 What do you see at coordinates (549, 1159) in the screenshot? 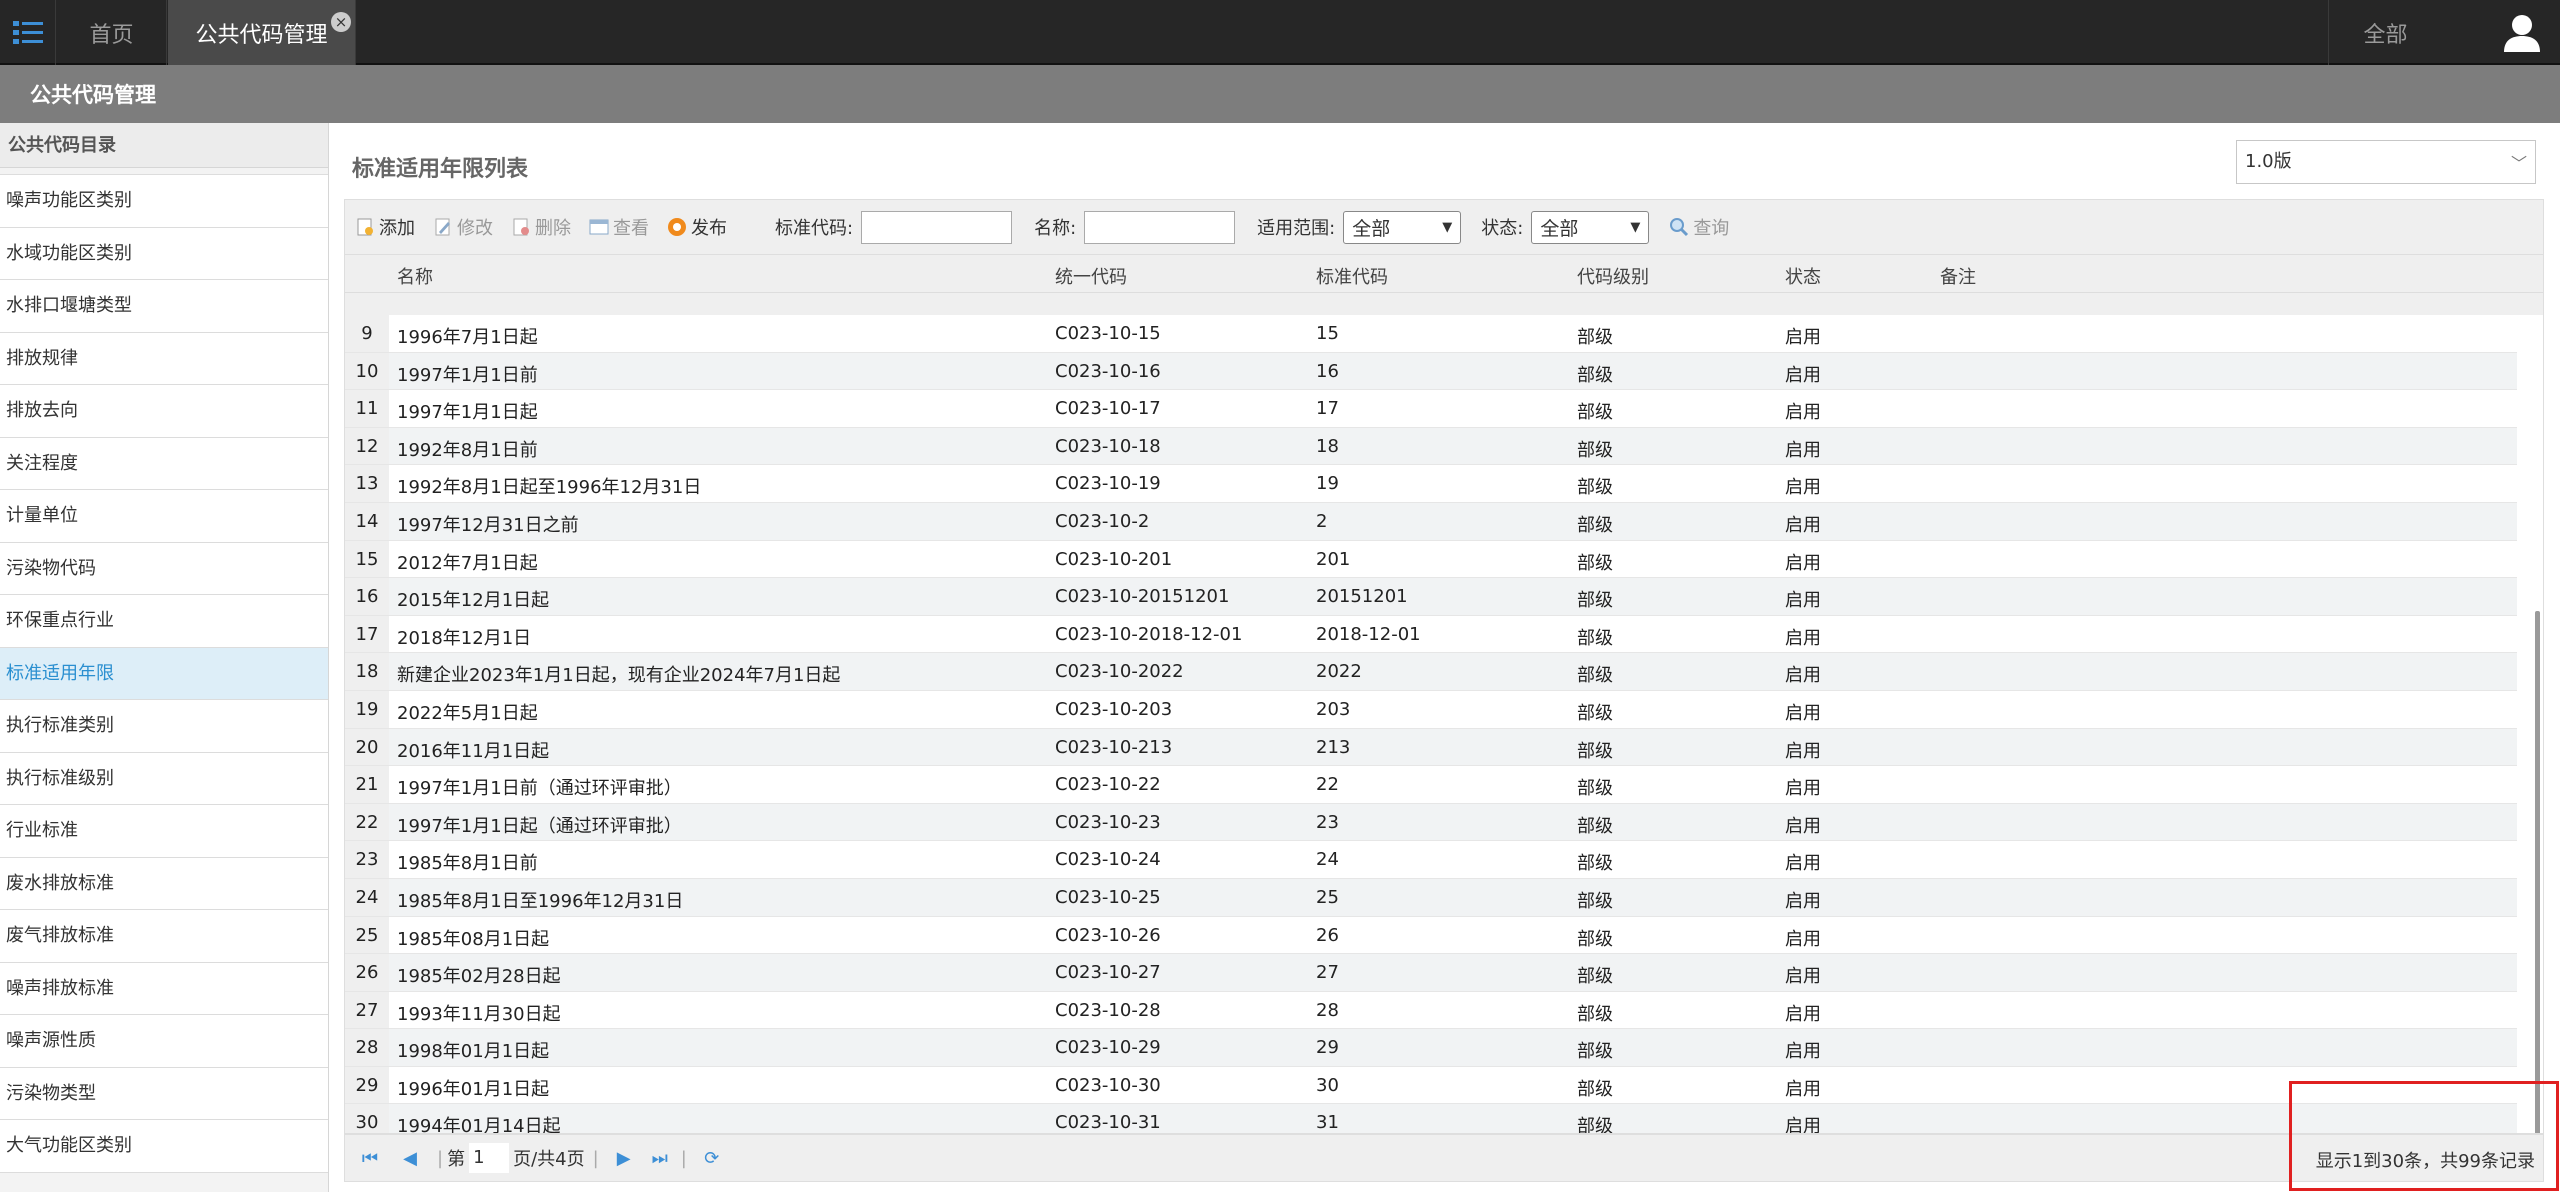
I see `page-suffix: 页/共4页` at bounding box center [549, 1159].